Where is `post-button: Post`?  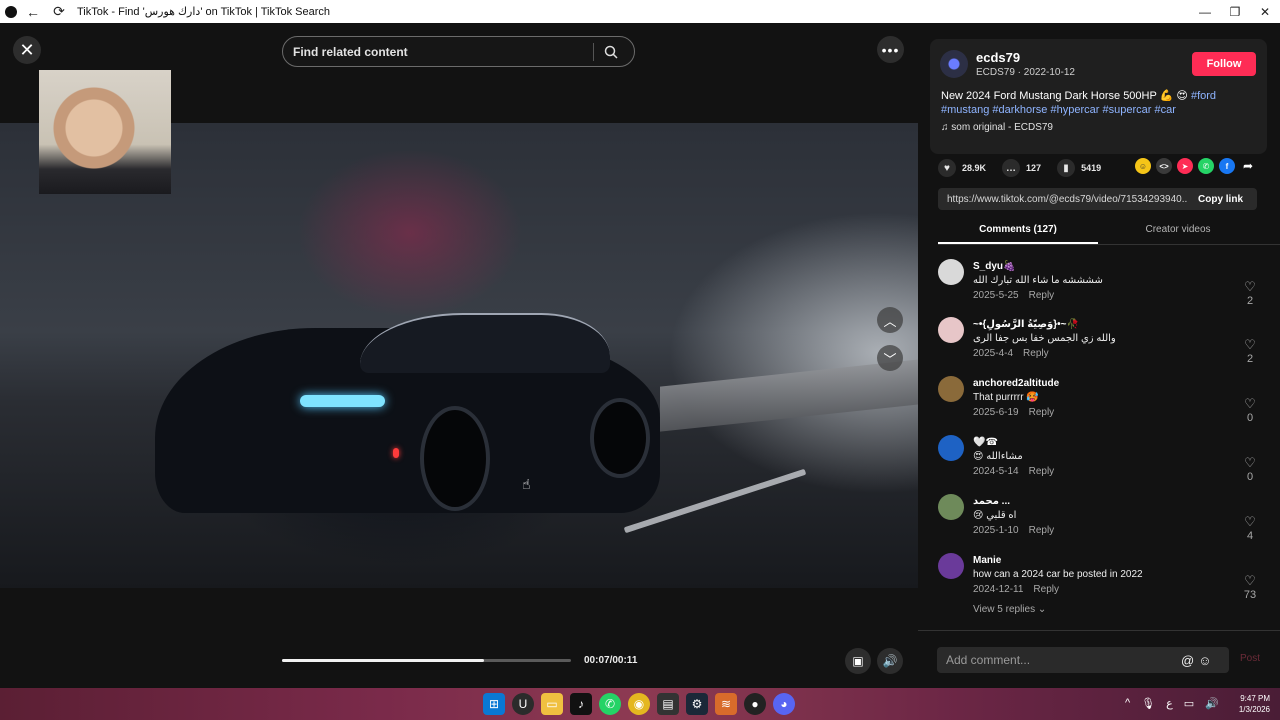
post-button: Post is located at coordinates (1250, 658).